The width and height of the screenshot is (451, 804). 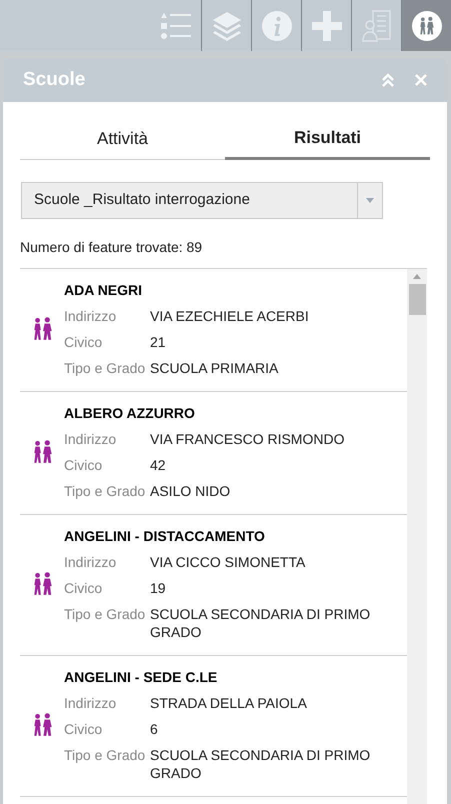 What do you see at coordinates (417, 276) in the screenshot?
I see `scroll-up-icon` at bounding box center [417, 276].